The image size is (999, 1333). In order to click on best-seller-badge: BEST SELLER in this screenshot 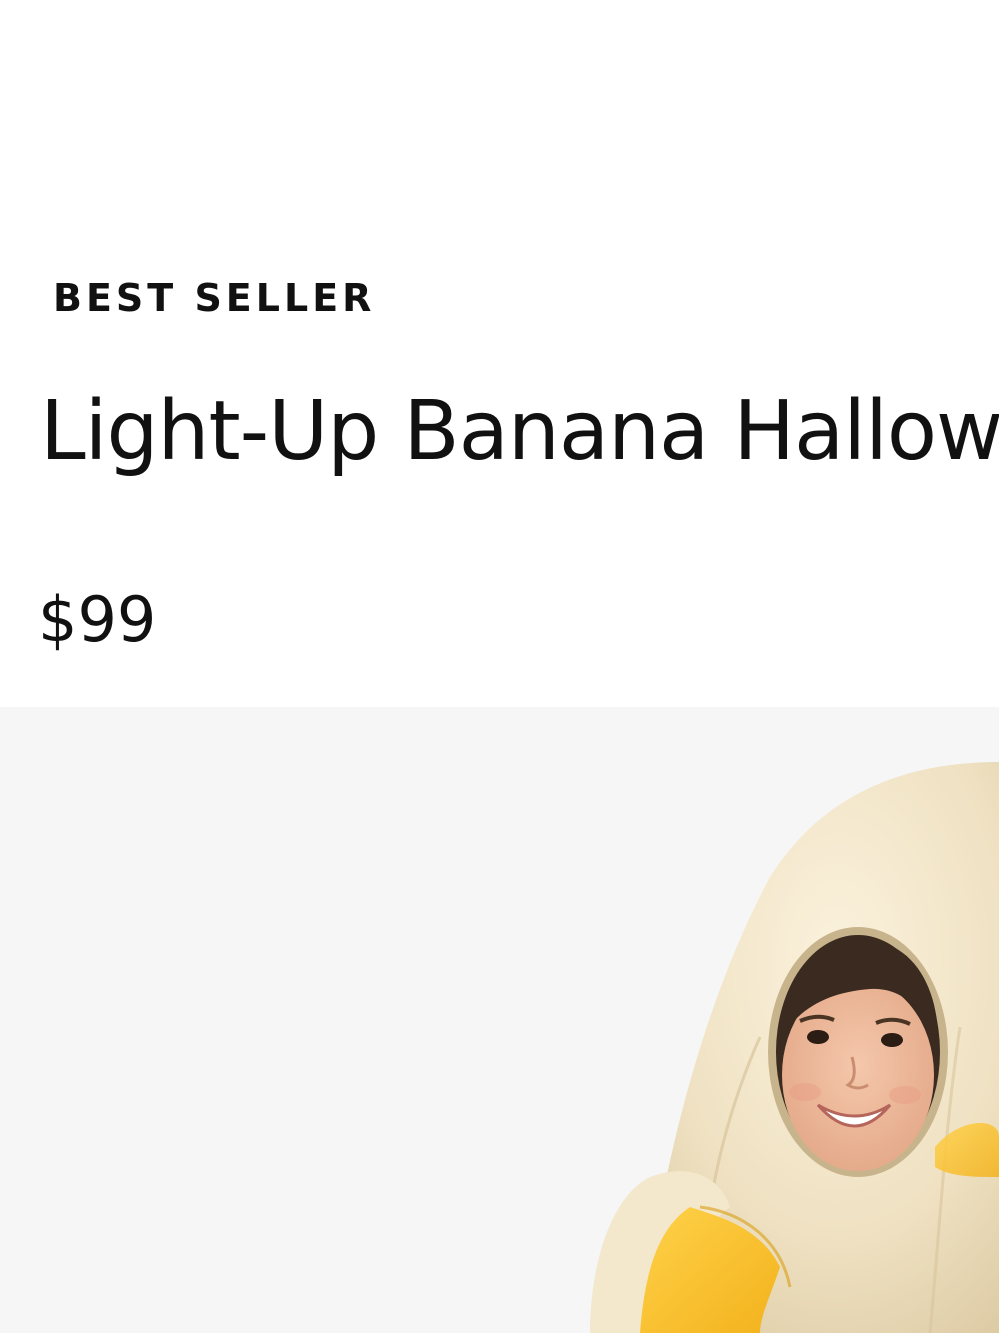, I will do `click(214, 298)`.